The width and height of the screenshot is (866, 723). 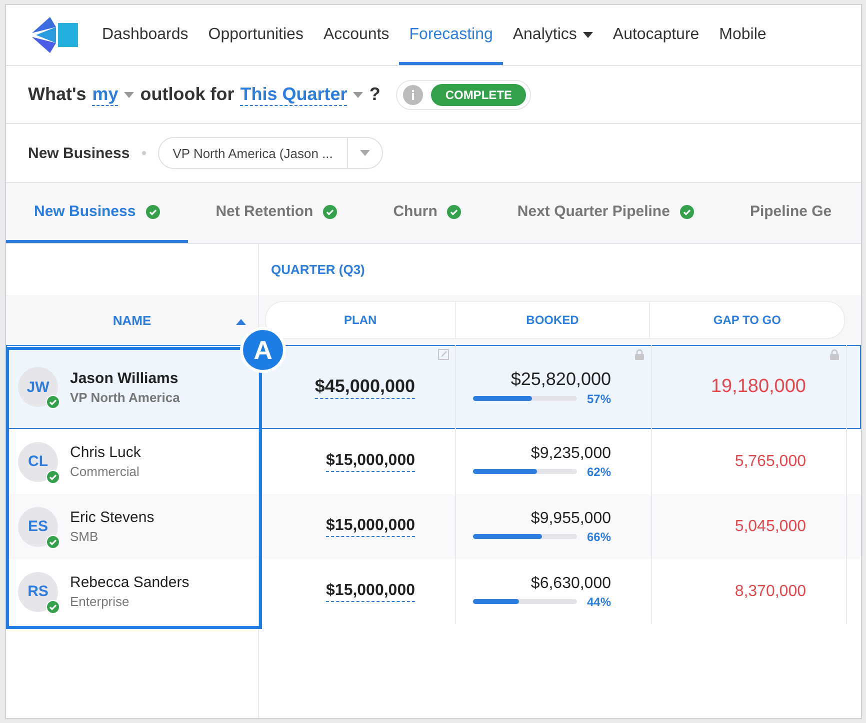 What do you see at coordinates (791, 213) in the screenshot?
I see `category-tab: Pipeline Ge` at bounding box center [791, 213].